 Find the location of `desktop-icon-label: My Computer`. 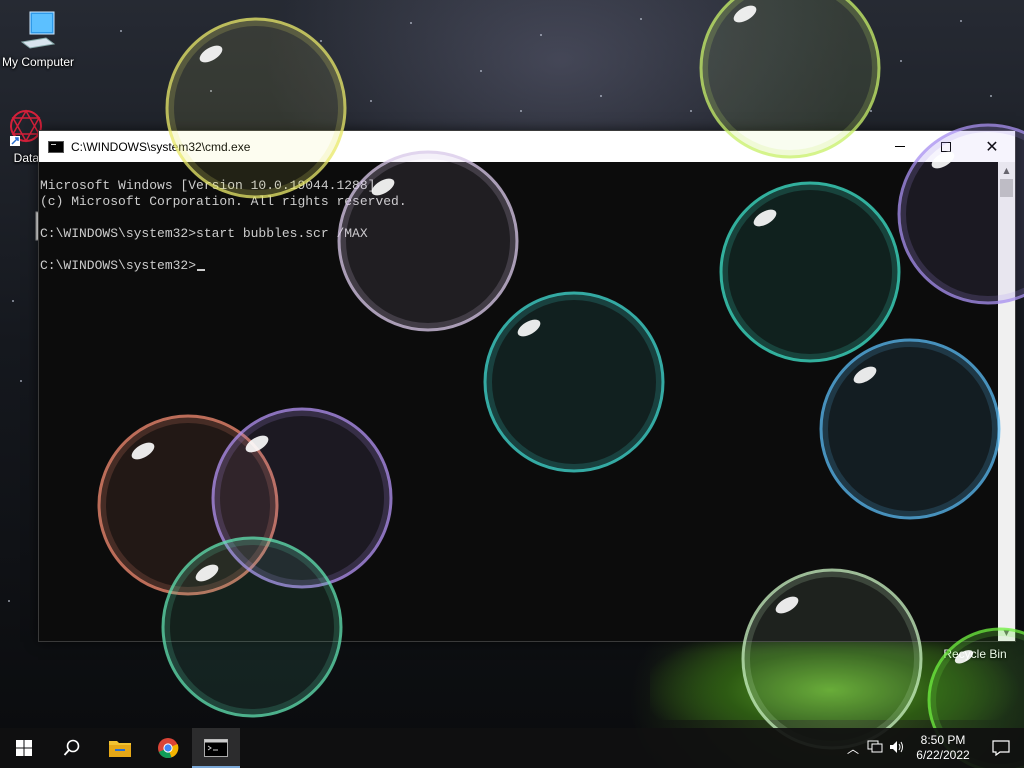

desktop-icon-label: My Computer is located at coordinates (38, 62).